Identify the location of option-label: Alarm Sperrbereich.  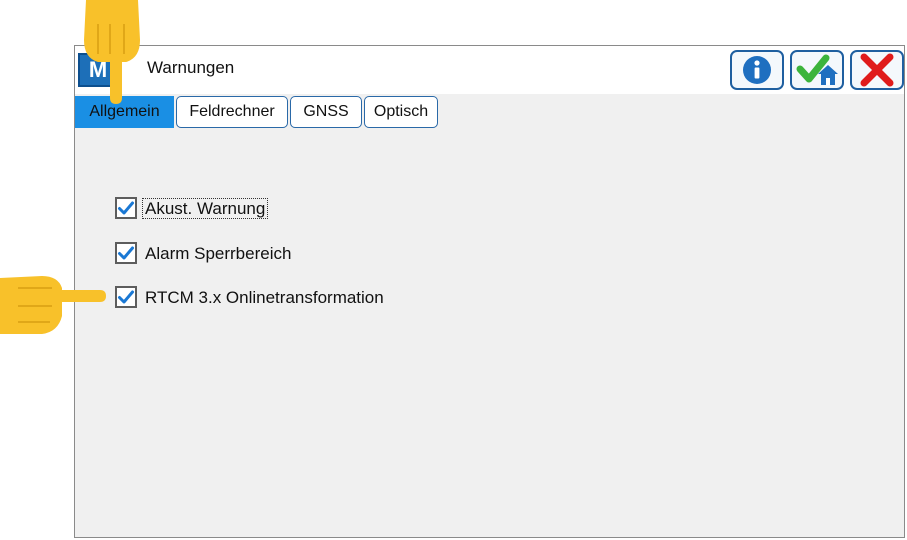
(218, 253).